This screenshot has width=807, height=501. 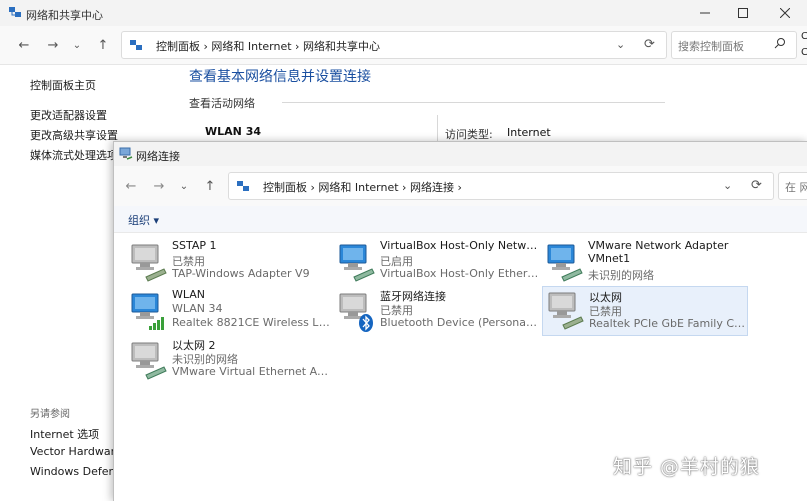 I want to click on breadcrumb: 控制面板 › 网络和 Internet › 网络连接 ›, so click(x=362, y=187).